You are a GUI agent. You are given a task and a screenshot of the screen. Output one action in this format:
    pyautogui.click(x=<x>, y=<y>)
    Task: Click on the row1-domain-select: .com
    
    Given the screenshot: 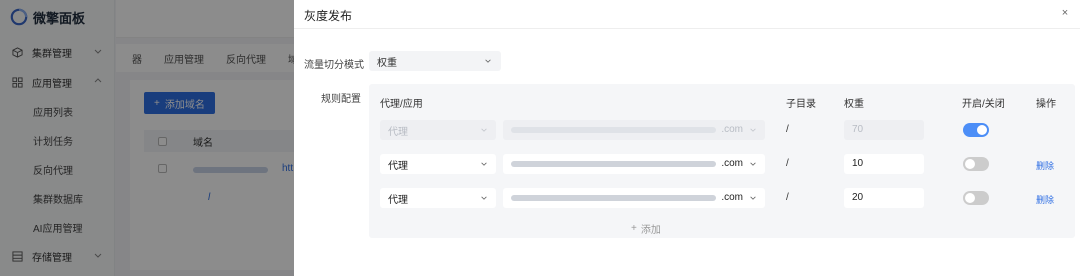 What is the action you would take?
    pyautogui.click(x=634, y=130)
    